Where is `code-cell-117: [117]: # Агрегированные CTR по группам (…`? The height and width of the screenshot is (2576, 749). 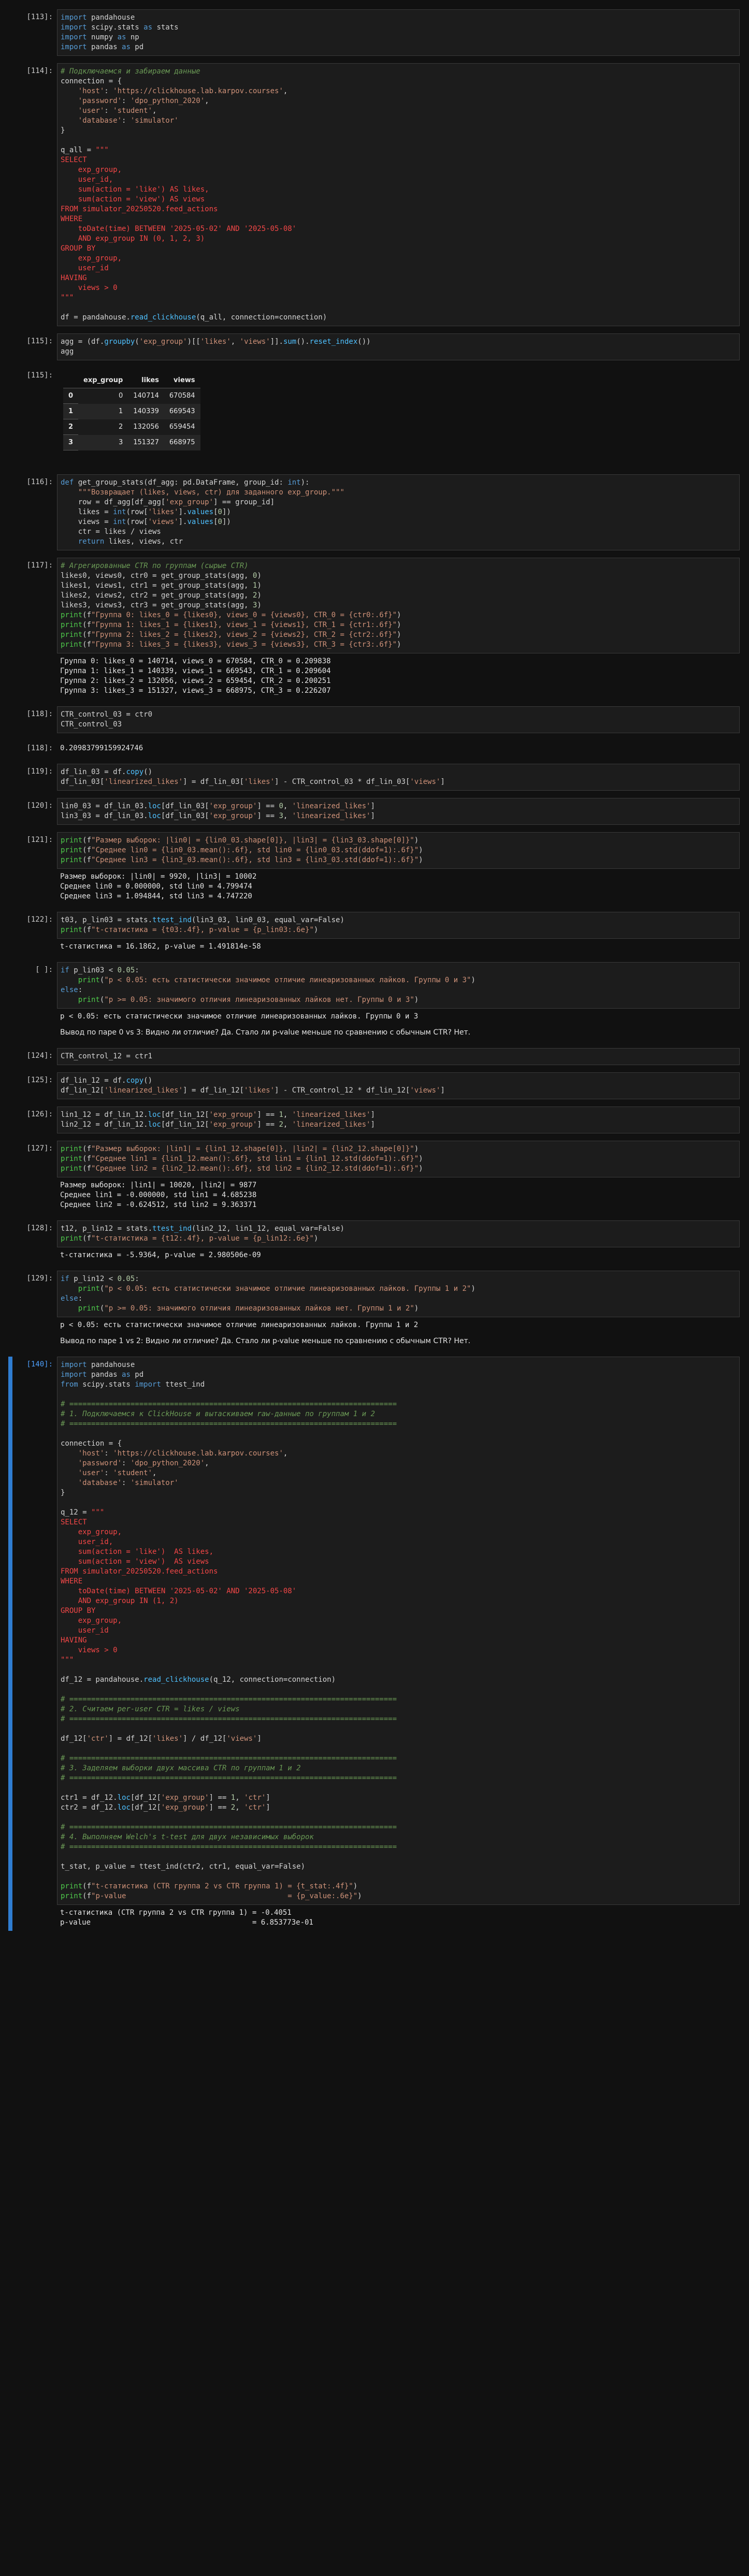
code-cell-117: [117]: # Агрегированные CTR по группам (… is located at coordinates (375, 629).